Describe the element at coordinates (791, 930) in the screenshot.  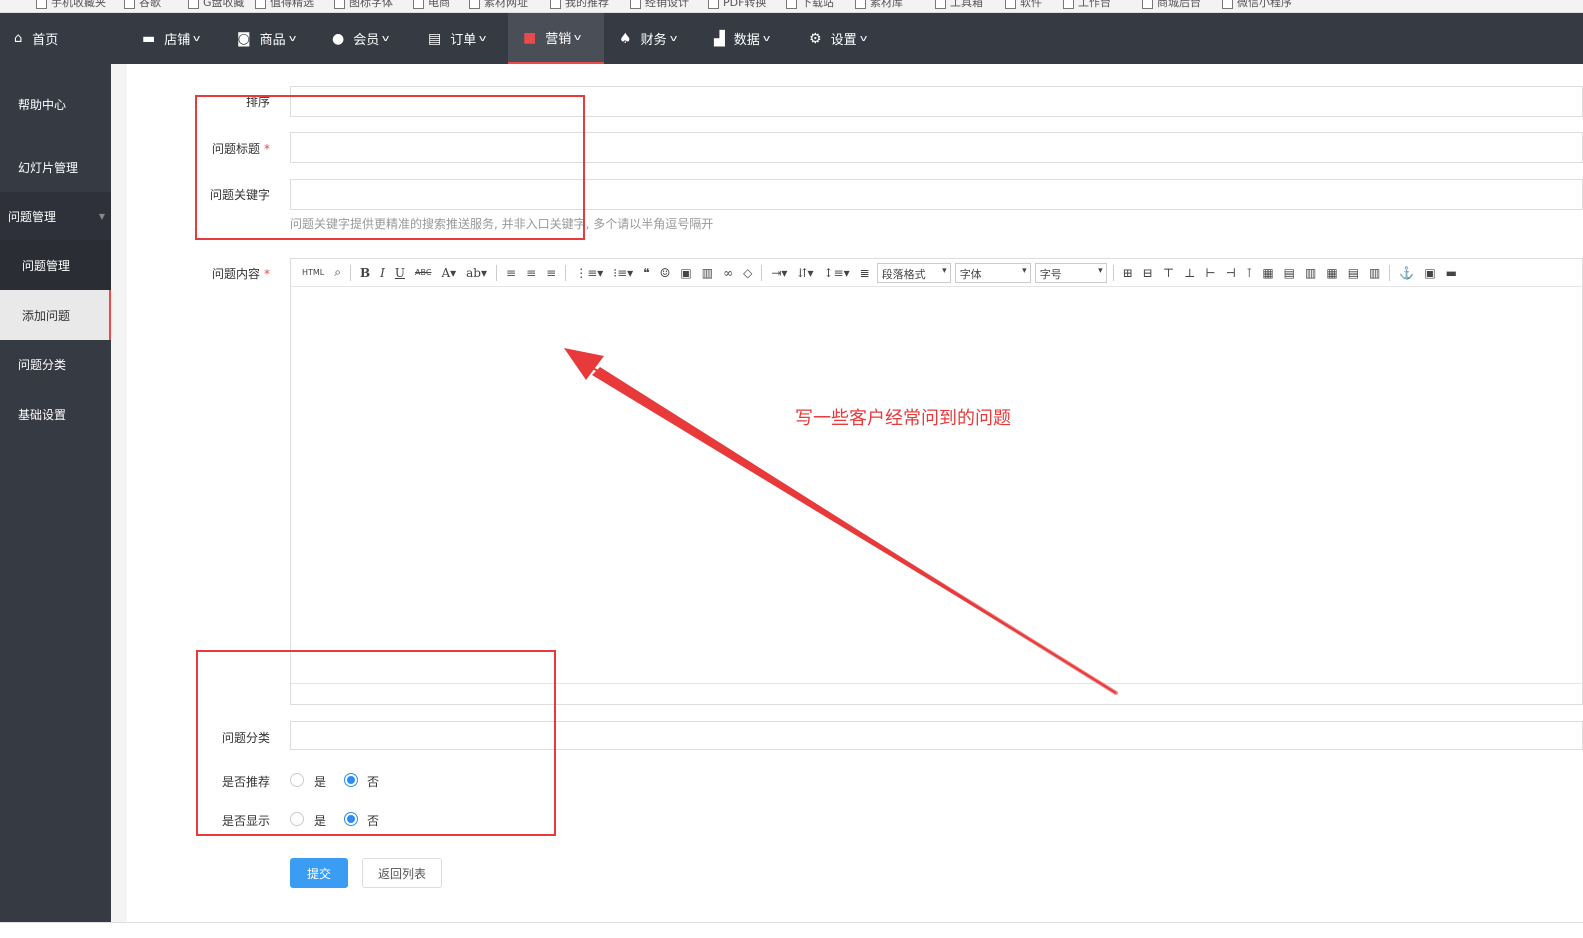
I see `bottom-bar` at that location.